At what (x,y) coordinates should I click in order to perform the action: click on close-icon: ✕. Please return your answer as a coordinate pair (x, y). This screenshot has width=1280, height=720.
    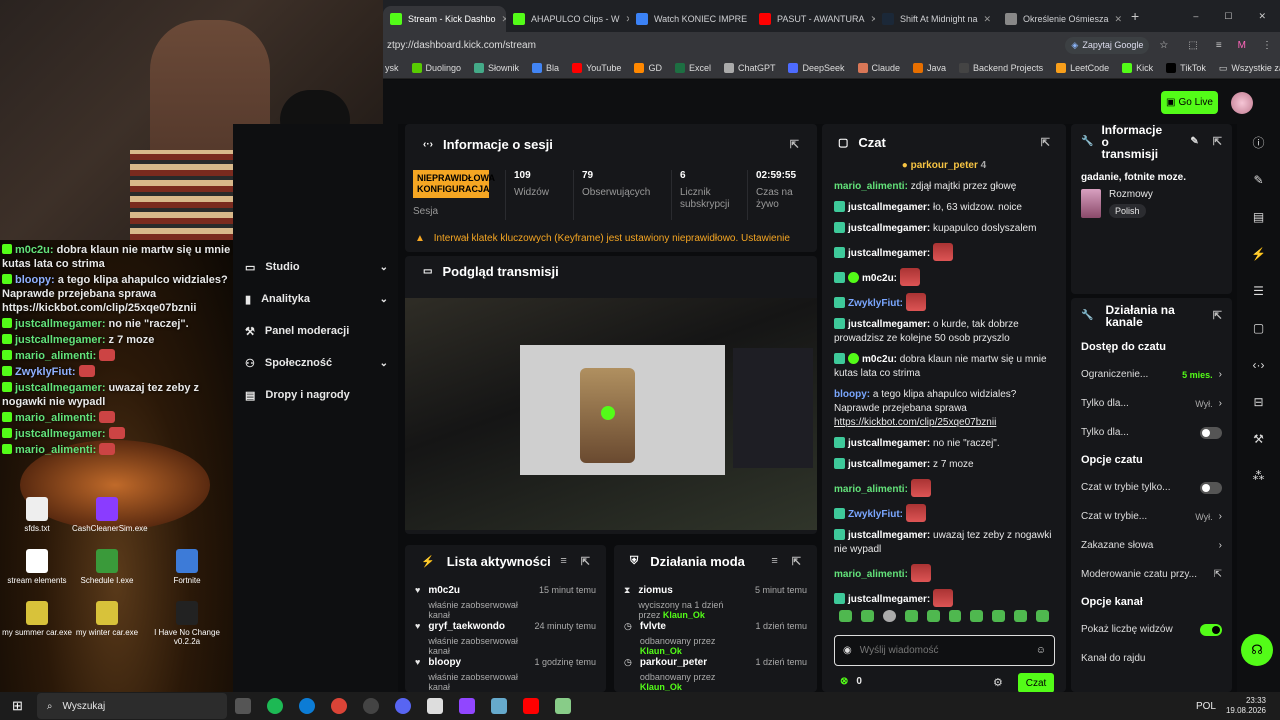
    Looking at the image, I should click on (988, 19).